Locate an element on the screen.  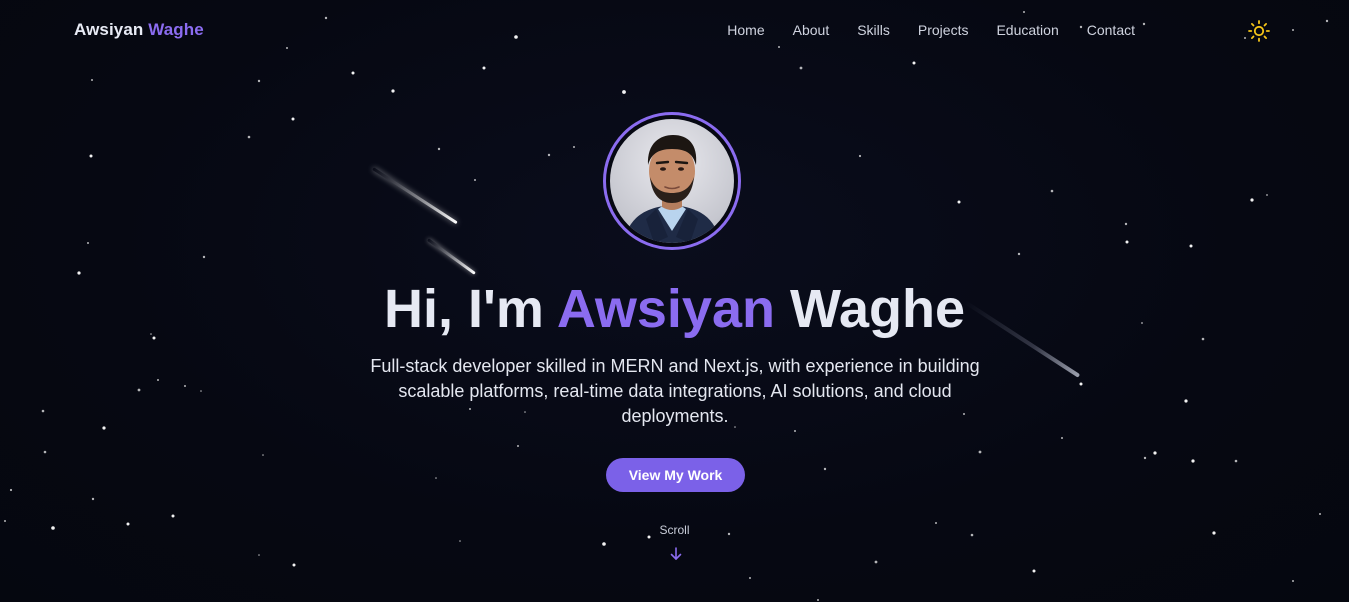
site-logo: Awsiyan Waghe is located at coordinates (139, 30).